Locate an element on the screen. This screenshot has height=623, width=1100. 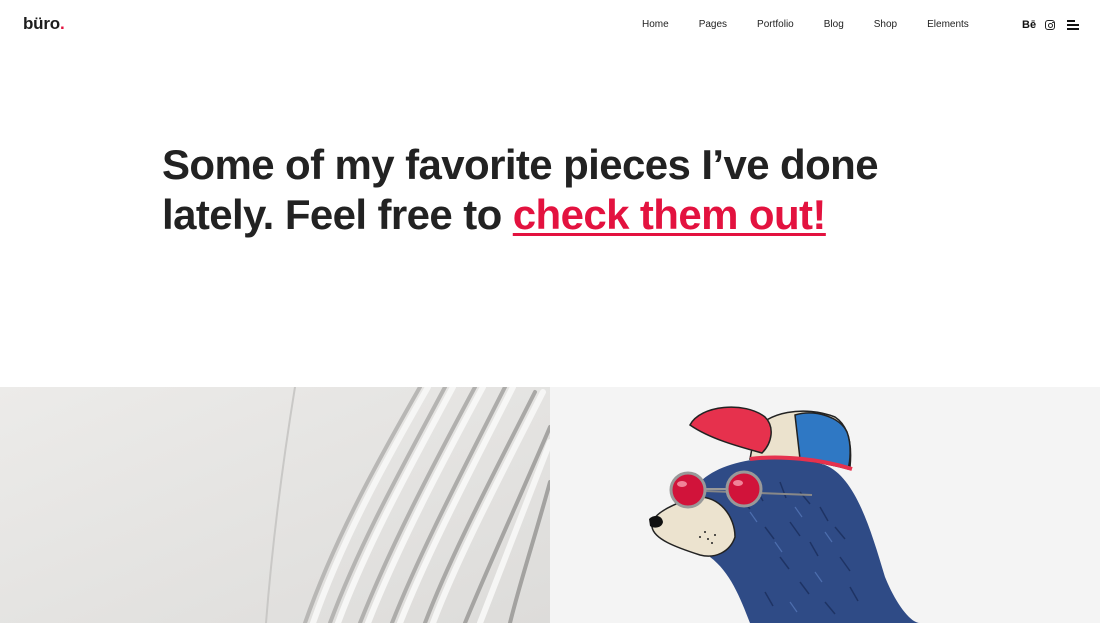
nav-item-portfolio: Portfolio is located at coordinates (775, 25).